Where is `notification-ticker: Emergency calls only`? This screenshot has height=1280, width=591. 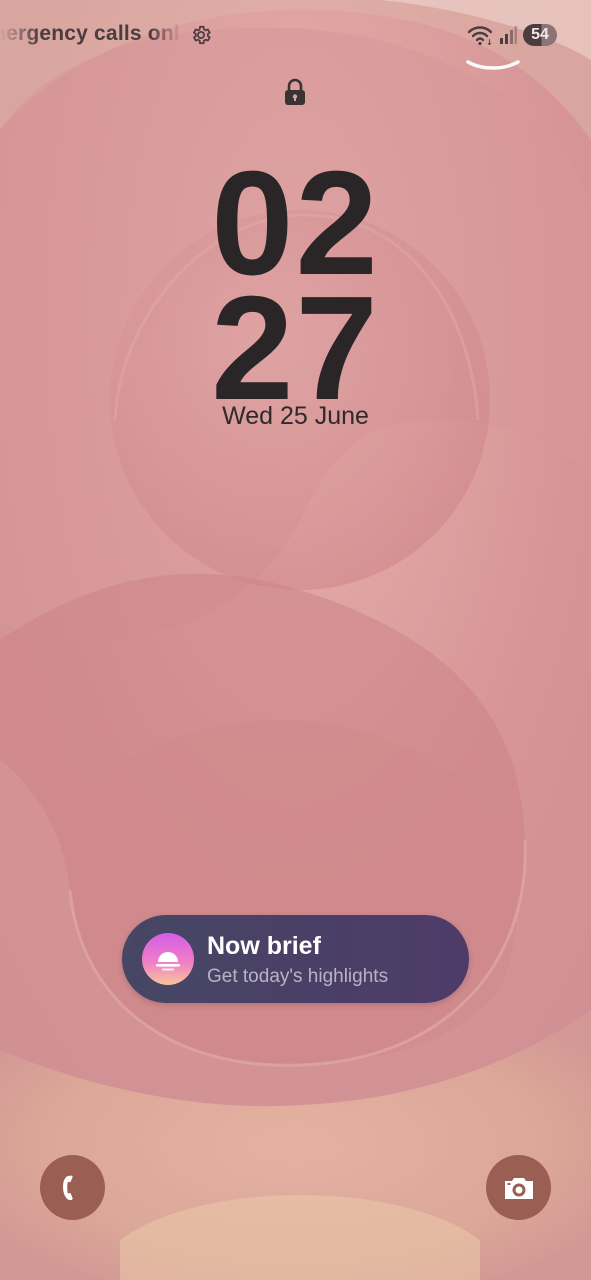 notification-ticker: Emergency calls only is located at coordinates (90, 35).